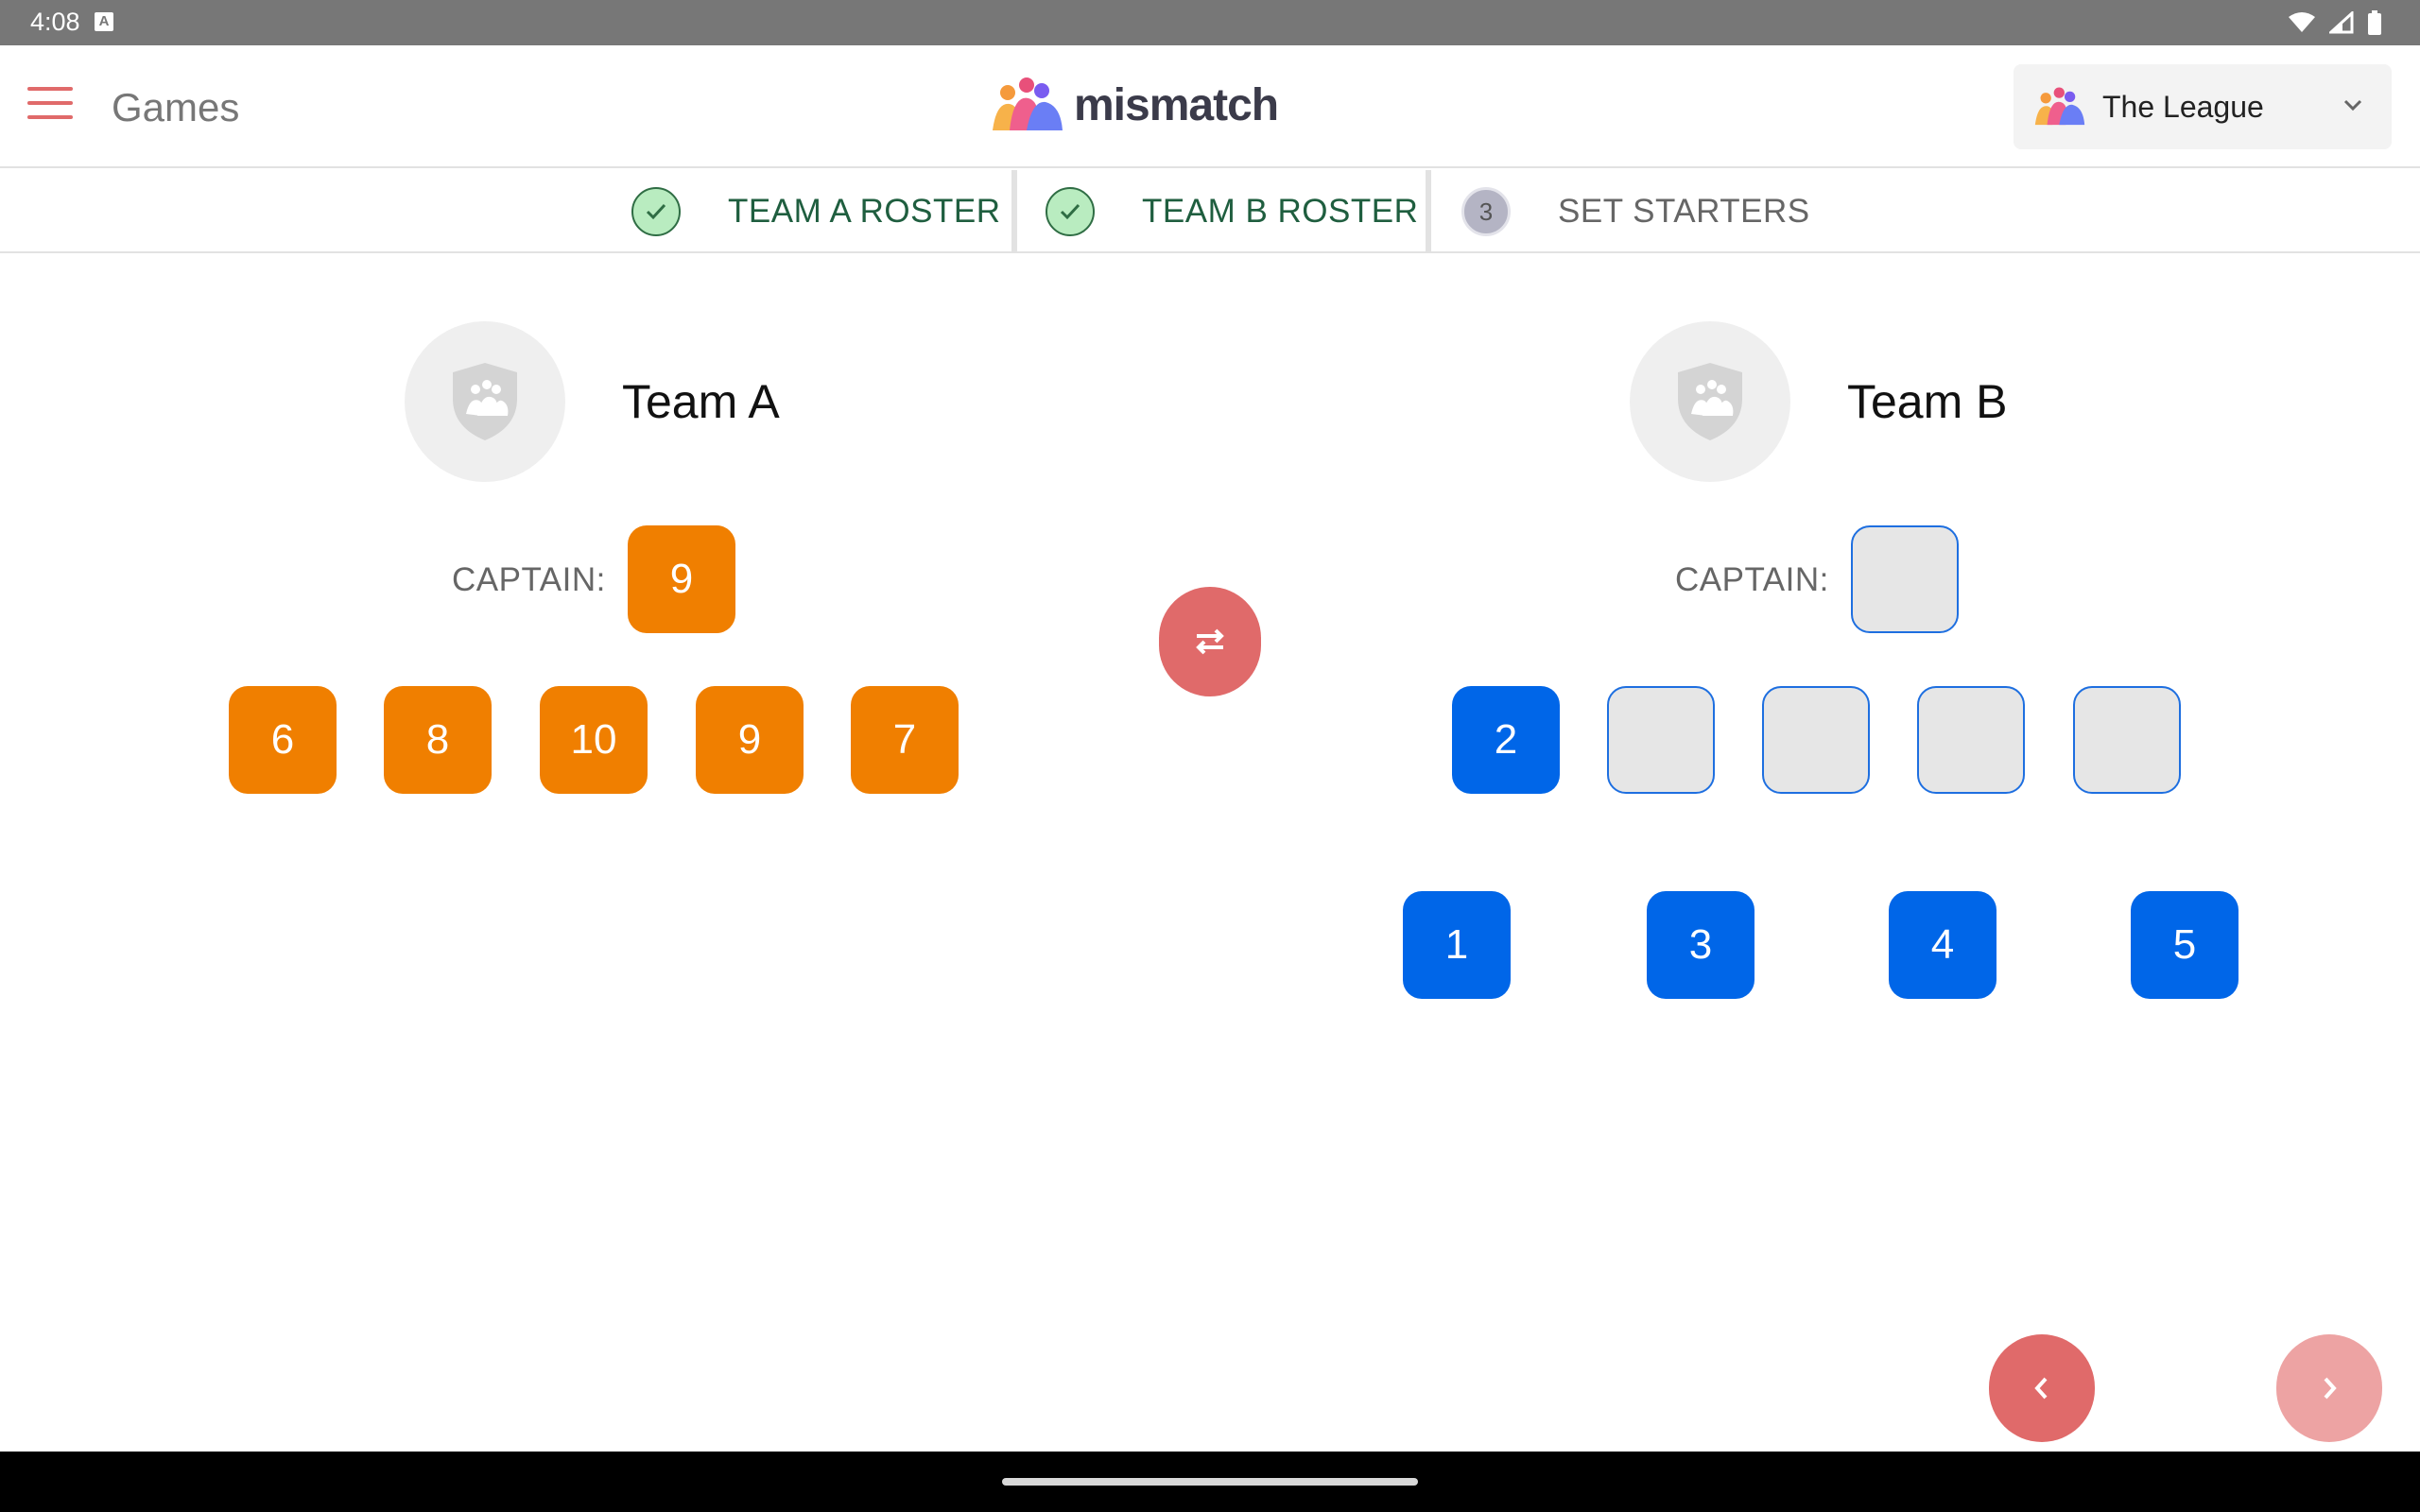  I want to click on chevron-right-icon, so click(2331, 1388).